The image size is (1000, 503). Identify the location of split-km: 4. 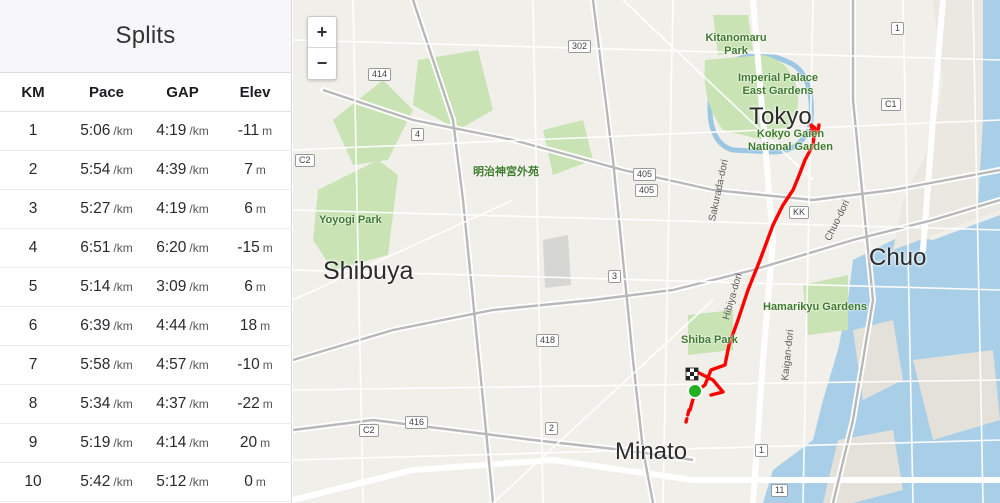
(33, 248).